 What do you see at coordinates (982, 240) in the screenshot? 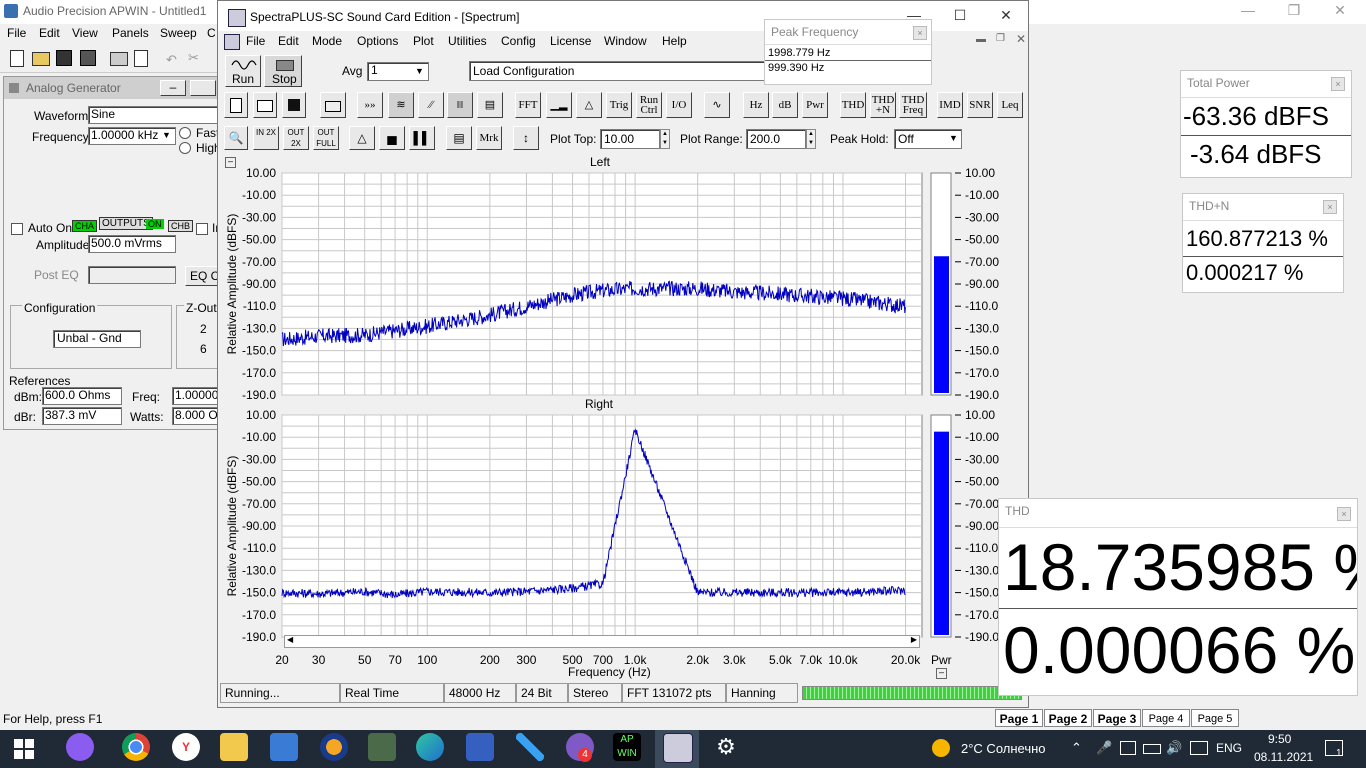
I see `left-meter-tick-label: -50.00` at bounding box center [982, 240].